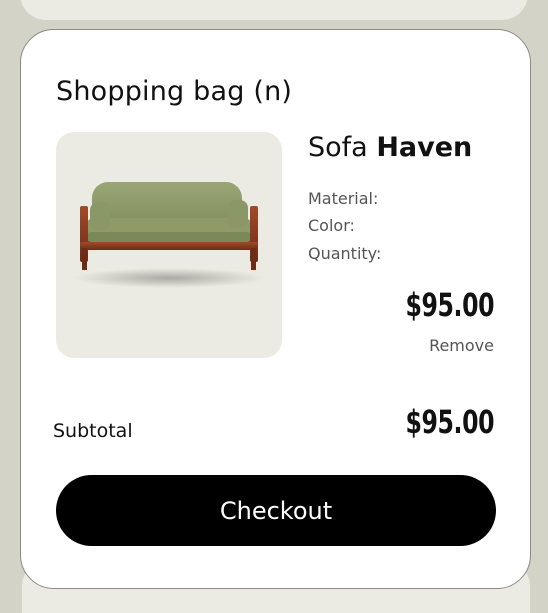 Image resolution: width=548 pixels, height=613 pixels. What do you see at coordinates (174, 91) in the screenshot?
I see `bag-title: Shopping bag (n)` at bounding box center [174, 91].